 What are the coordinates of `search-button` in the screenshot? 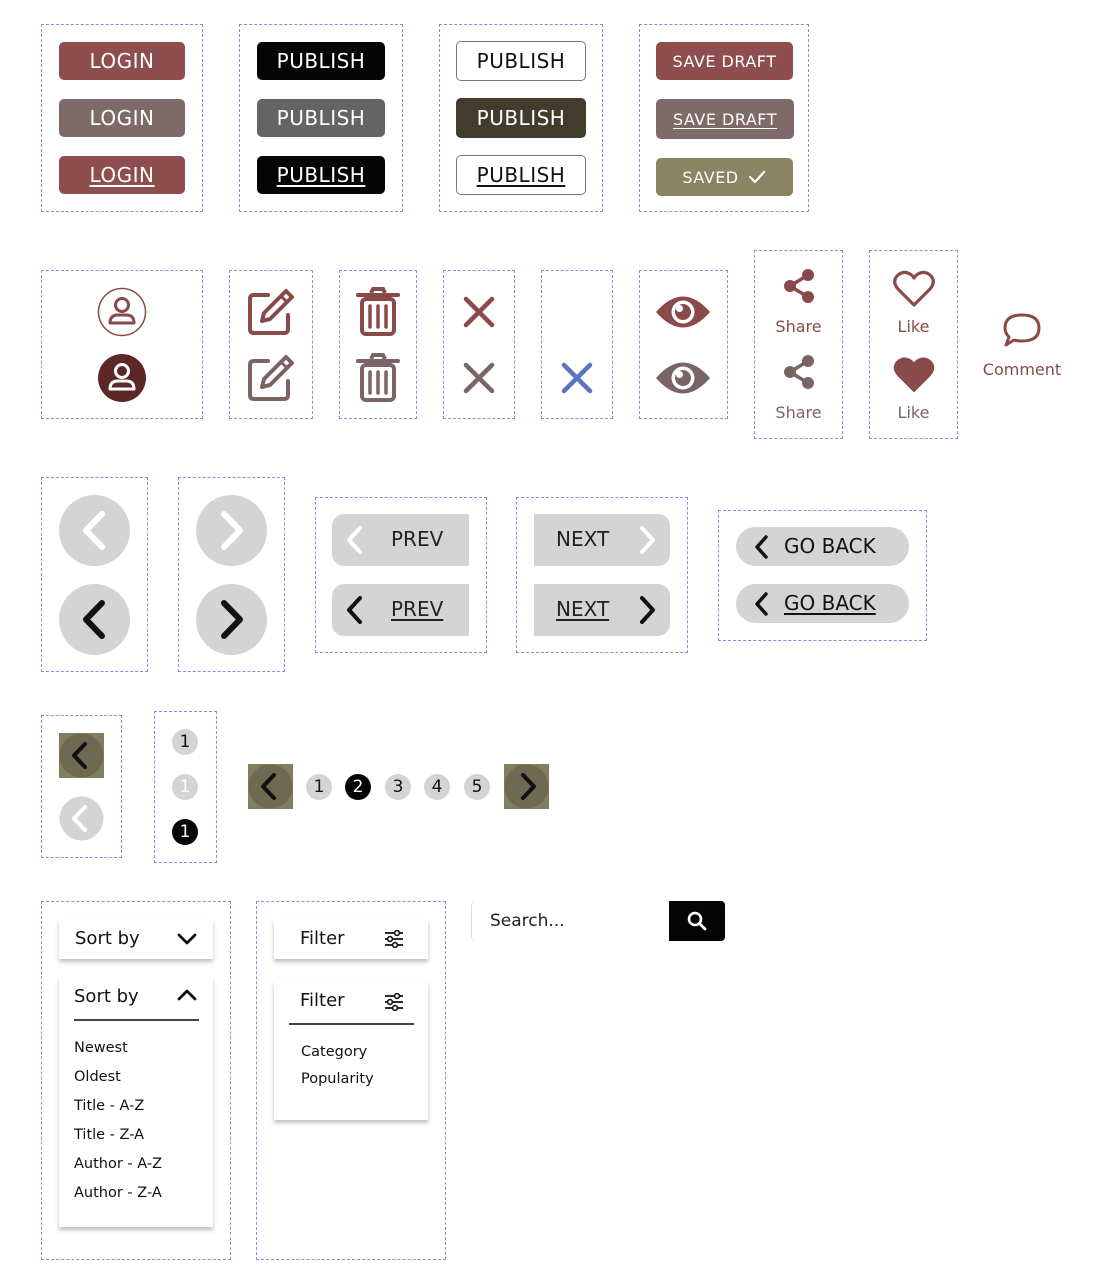 It's located at (697, 921).